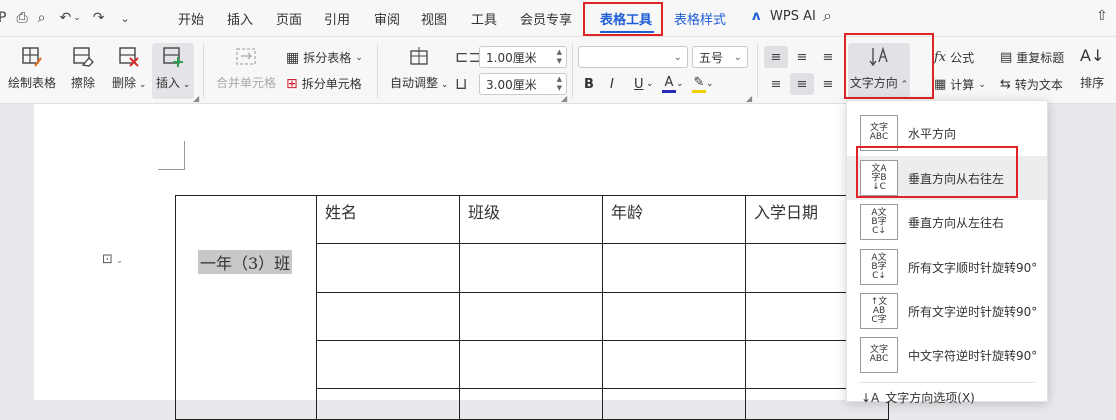 This screenshot has width=1116, height=420. I want to click on split-cells-button: ⊞ 拆分单元格, so click(324, 83).